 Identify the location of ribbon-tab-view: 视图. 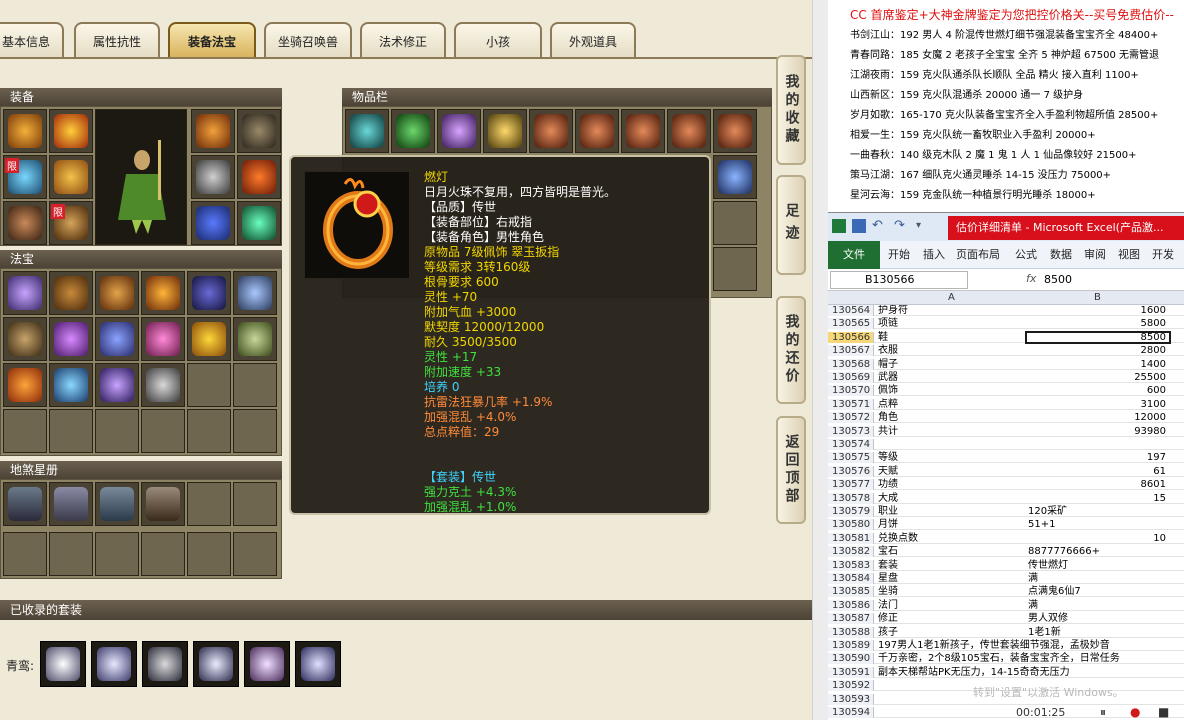
(1129, 255).